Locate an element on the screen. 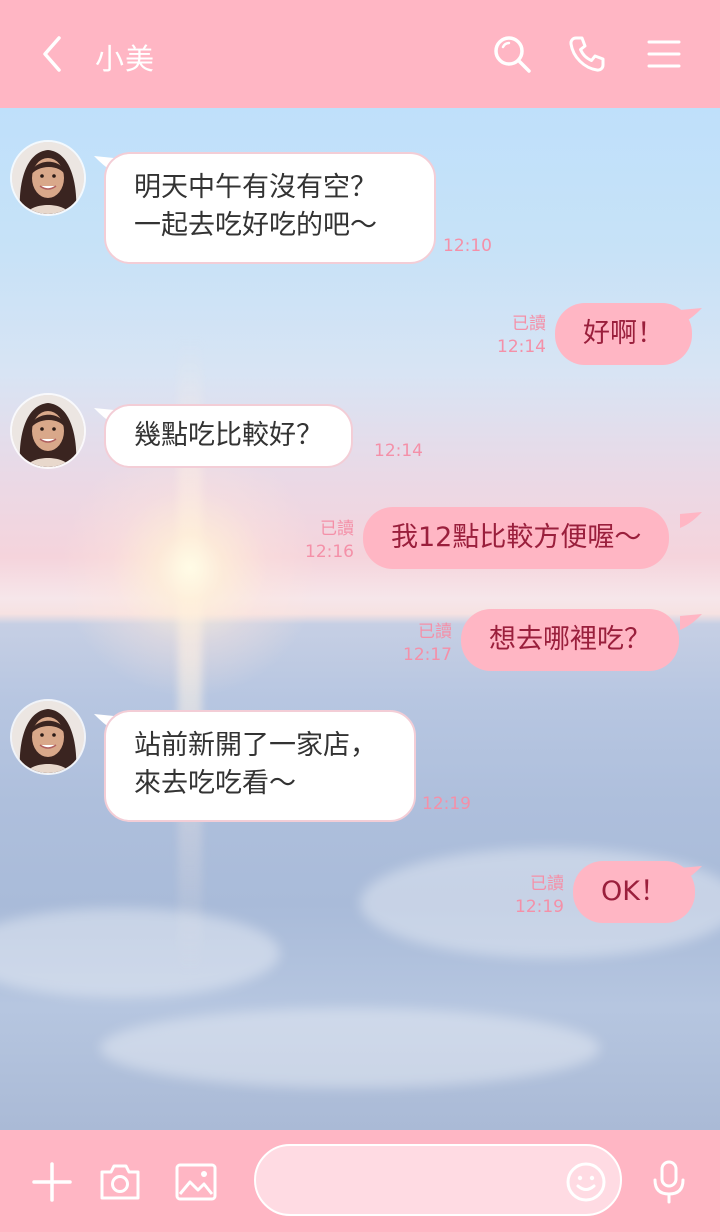 The image size is (720, 1232). hamburger-menu-icon is located at coordinates (664, 54).